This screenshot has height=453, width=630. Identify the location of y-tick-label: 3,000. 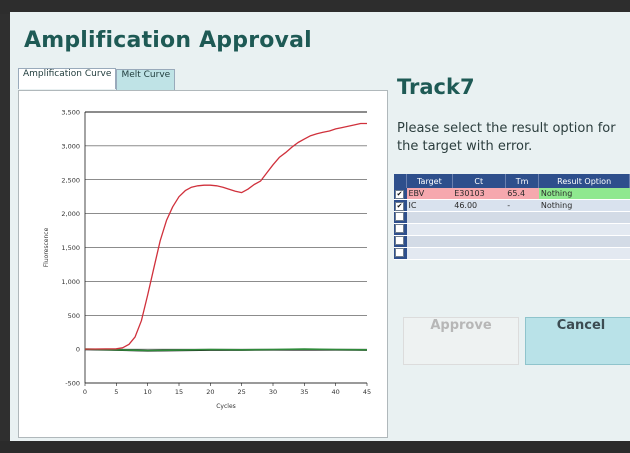
(70, 146).